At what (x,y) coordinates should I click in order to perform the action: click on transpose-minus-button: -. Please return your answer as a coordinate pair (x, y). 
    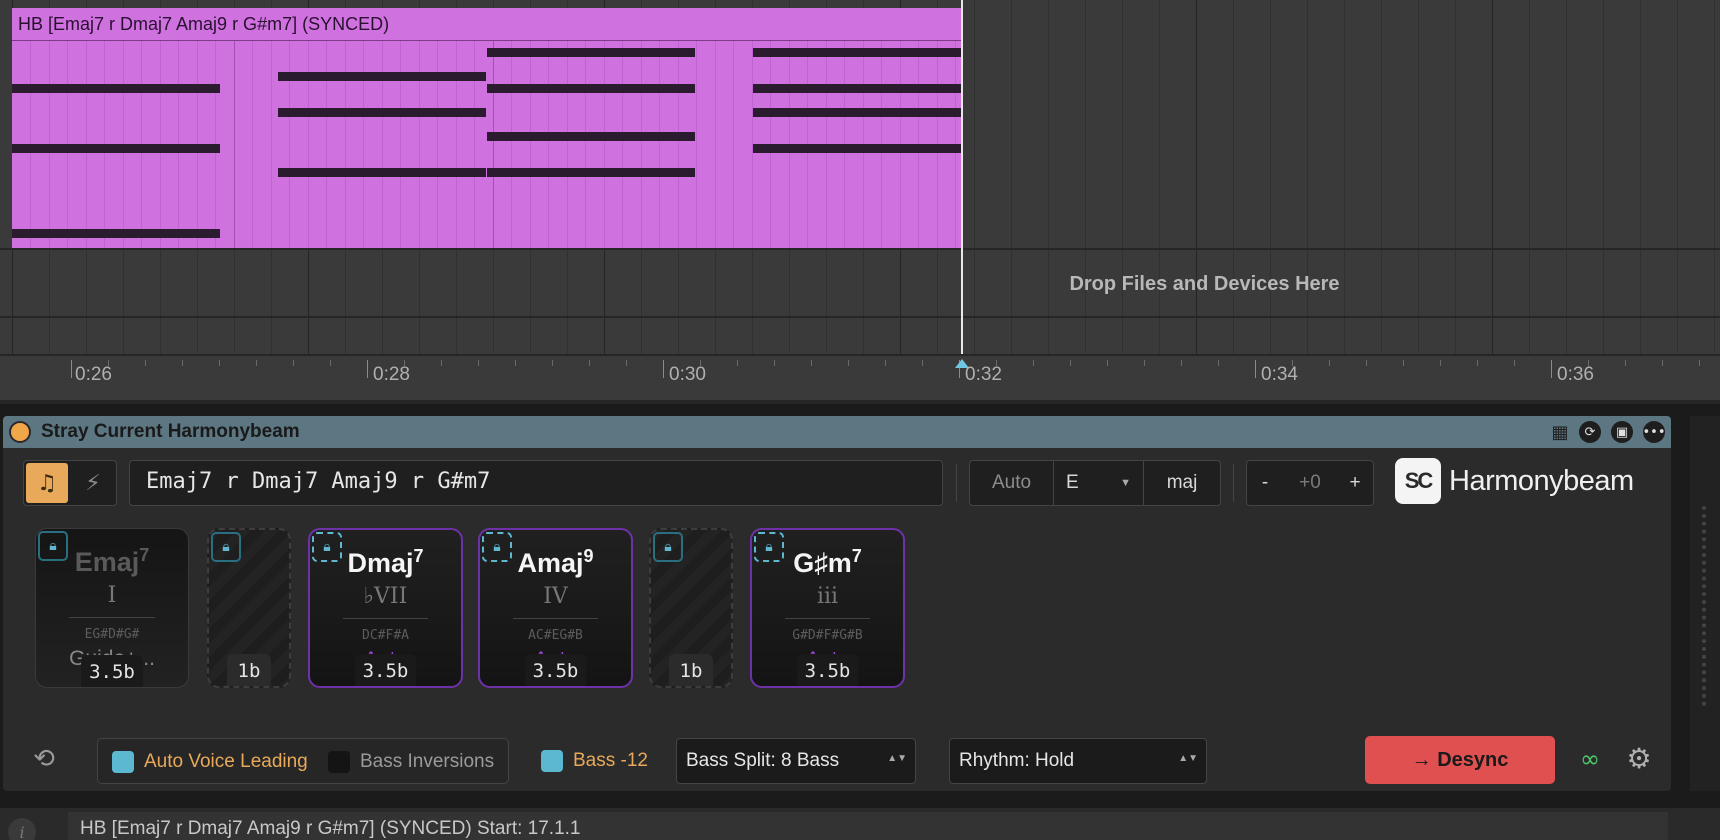
    Looking at the image, I should click on (1265, 483).